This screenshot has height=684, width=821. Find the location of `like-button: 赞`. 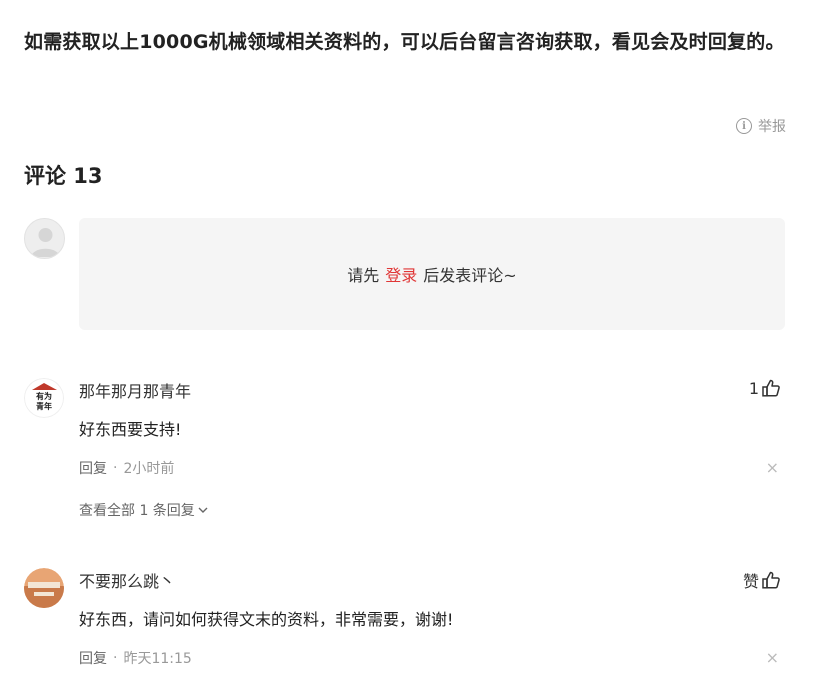

like-button: 赞 is located at coordinates (762, 580).